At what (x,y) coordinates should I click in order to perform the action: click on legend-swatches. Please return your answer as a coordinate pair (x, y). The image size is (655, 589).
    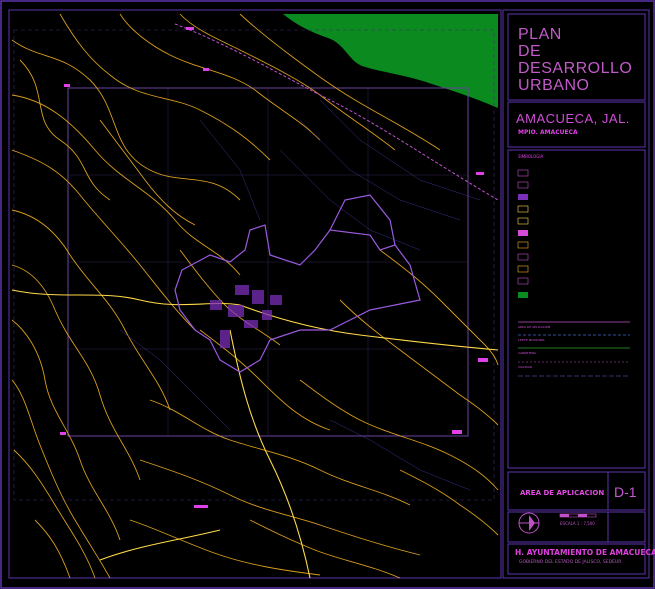
    Looking at the image, I should click on (573, 273).